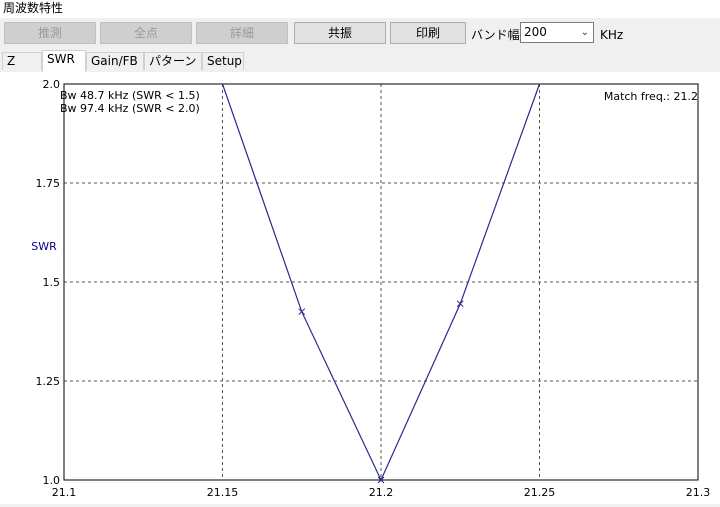 Image resolution: width=720 pixels, height=507 pixels. What do you see at coordinates (173, 61) in the screenshot?
I see `tab-pattern: パターン` at bounding box center [173, 61].